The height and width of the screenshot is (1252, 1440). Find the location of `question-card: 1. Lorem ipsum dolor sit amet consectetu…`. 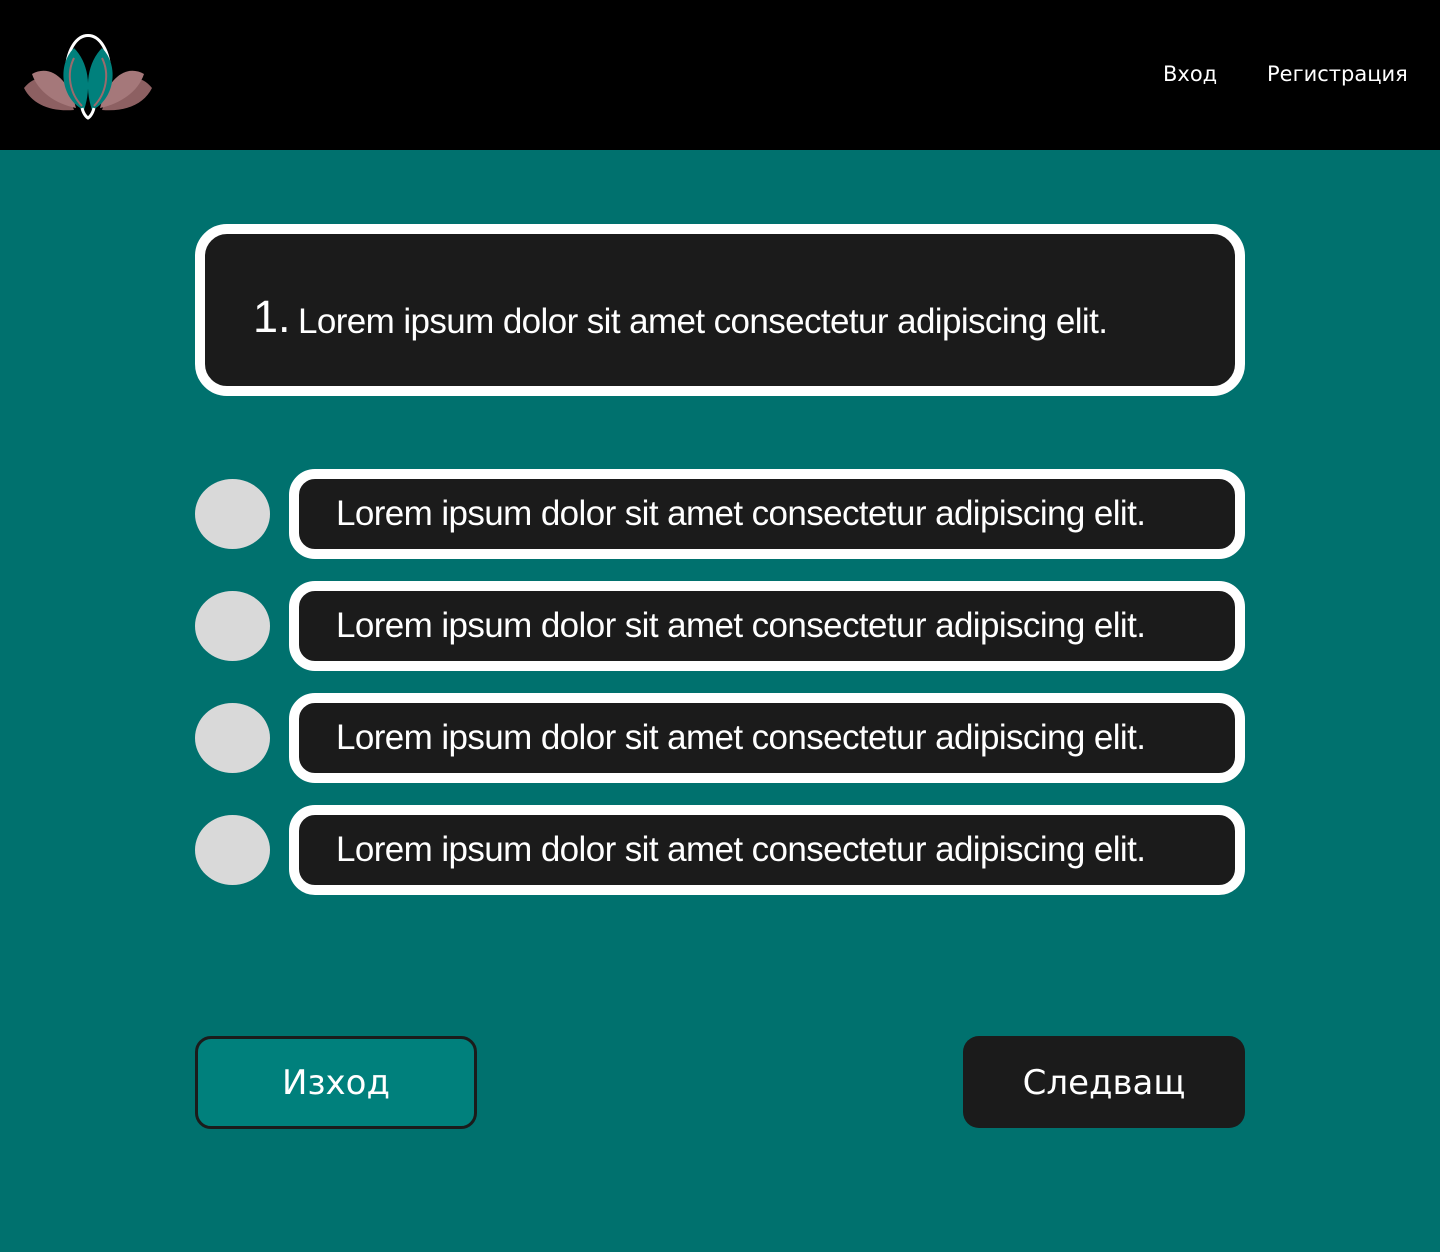

question-card: 1. Lorem ipsum dolor sit amet consectetu… is located at coordinates (720, 310).